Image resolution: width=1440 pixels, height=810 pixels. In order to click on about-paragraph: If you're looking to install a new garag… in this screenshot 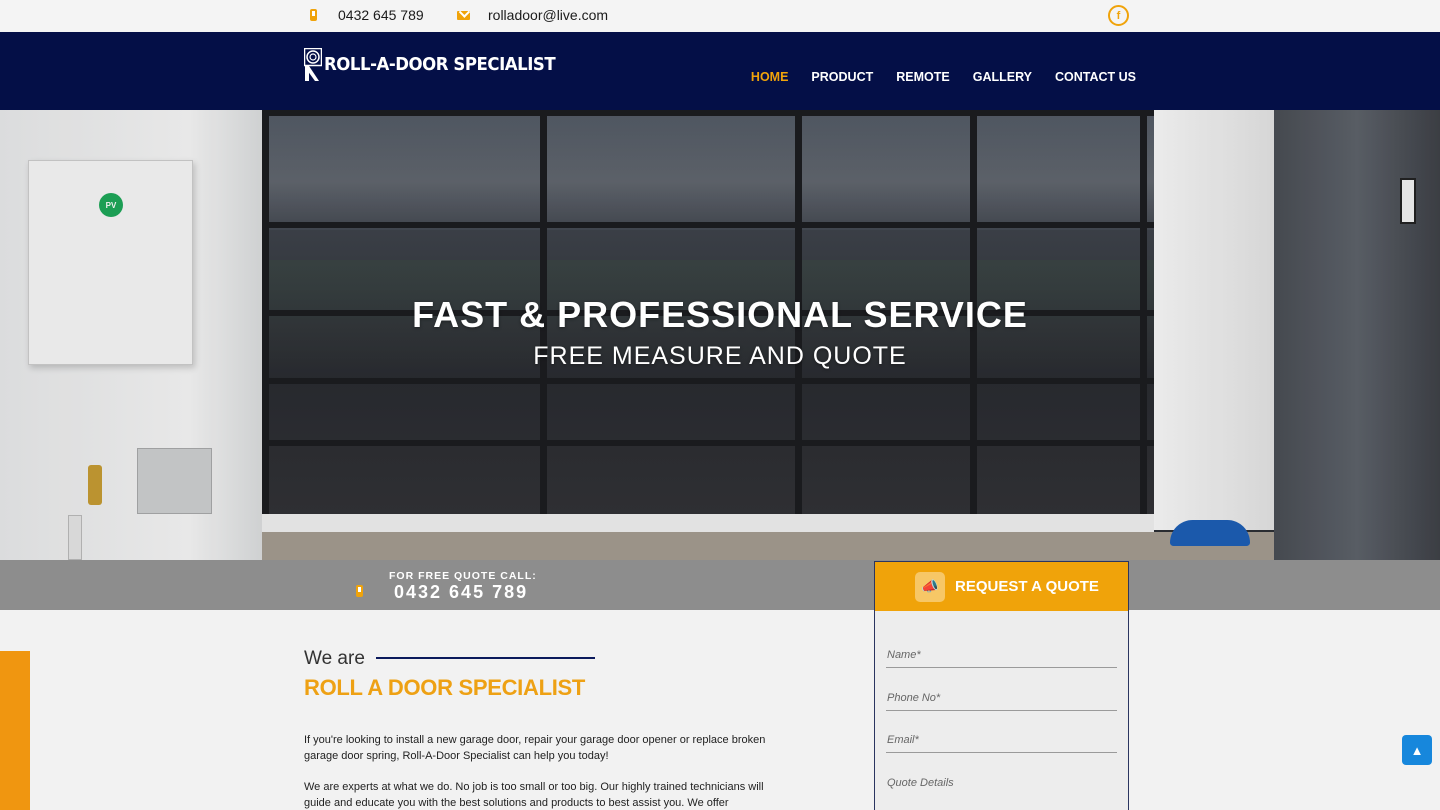, I will do `click(535, 748)`.